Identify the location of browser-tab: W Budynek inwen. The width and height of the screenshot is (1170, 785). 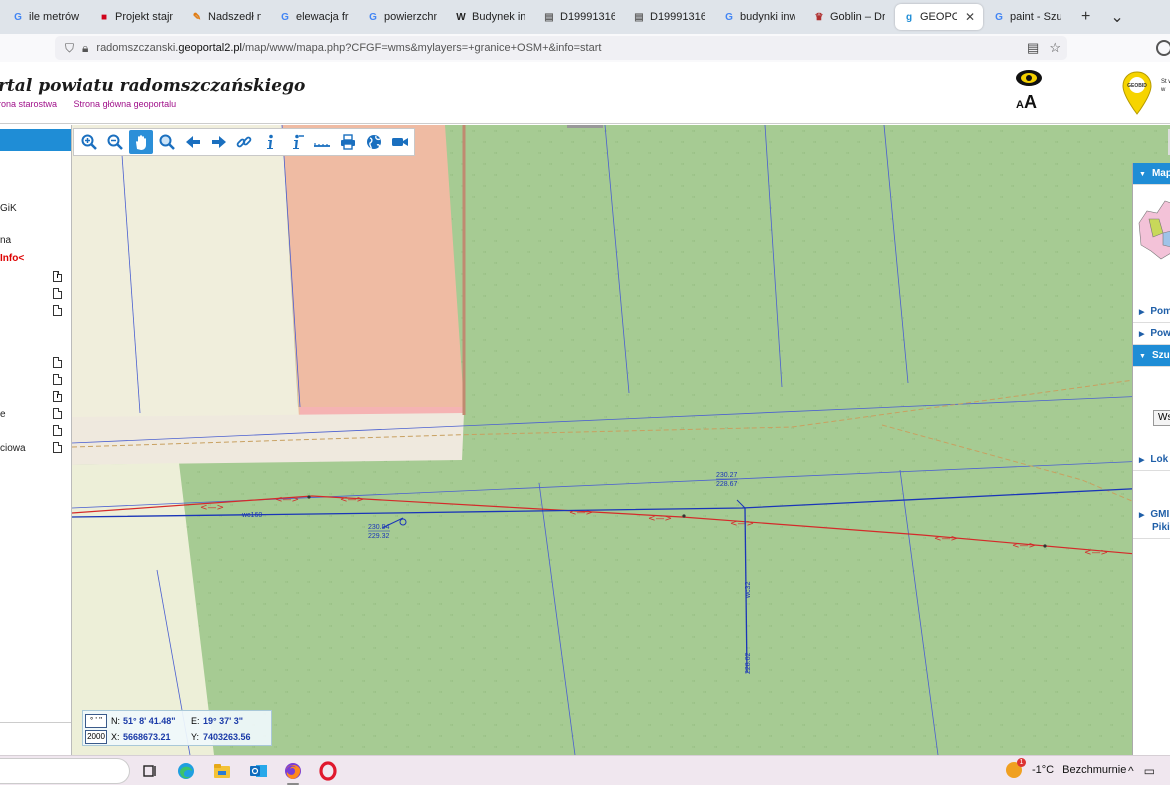
(490, 17).